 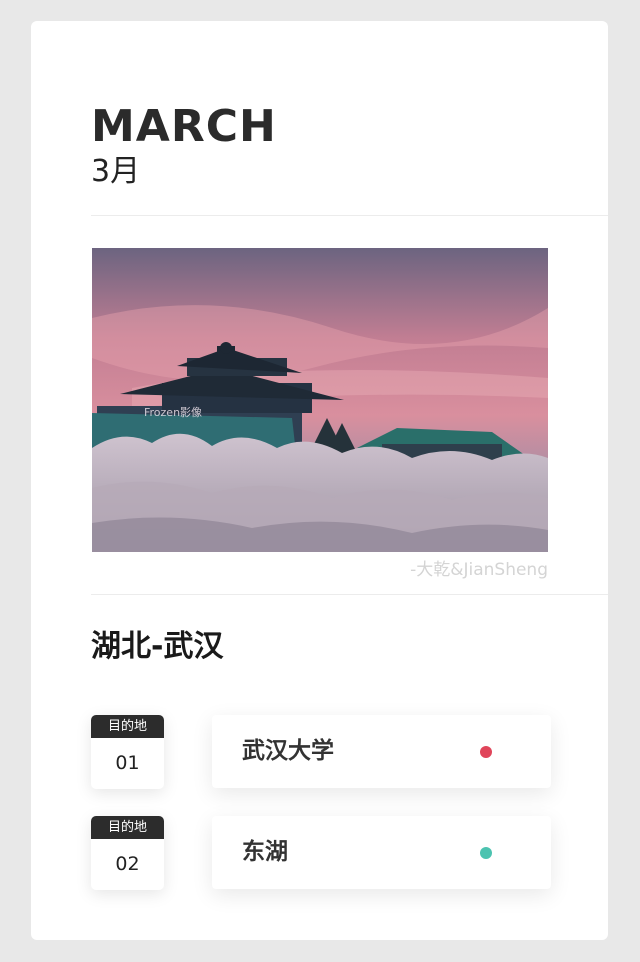 What do you see at coordinates (381, 852) in the screenshot?
I see `destination-card: 东湖` at bounding box center [381, 852].